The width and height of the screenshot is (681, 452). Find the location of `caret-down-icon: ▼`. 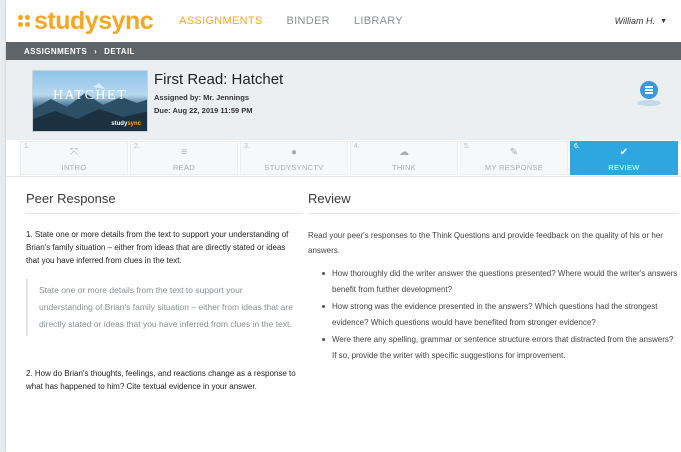

caret-down-icon: ▼ is located at coordinates (663, 21).